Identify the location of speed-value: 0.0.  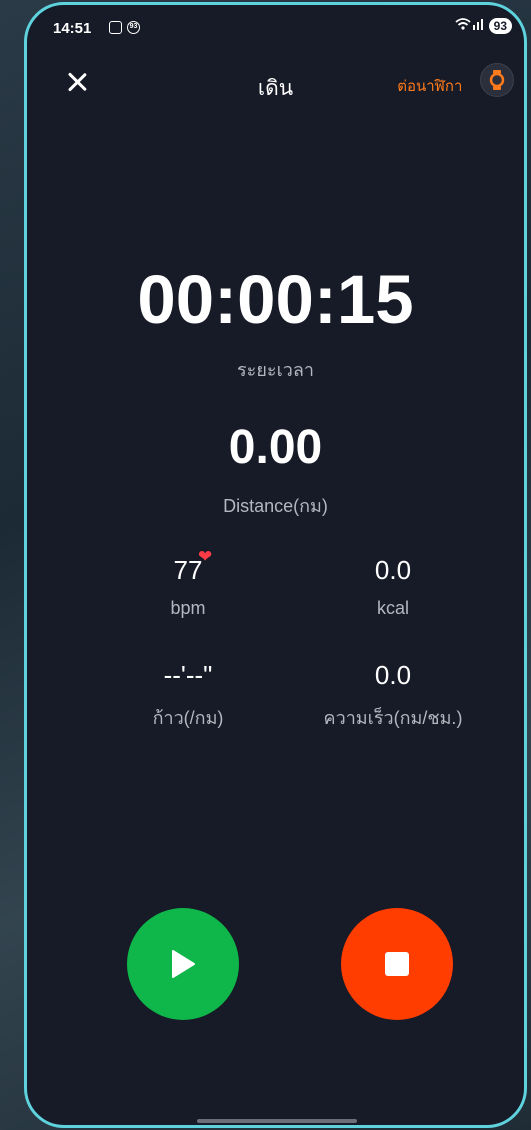
(393, 675).